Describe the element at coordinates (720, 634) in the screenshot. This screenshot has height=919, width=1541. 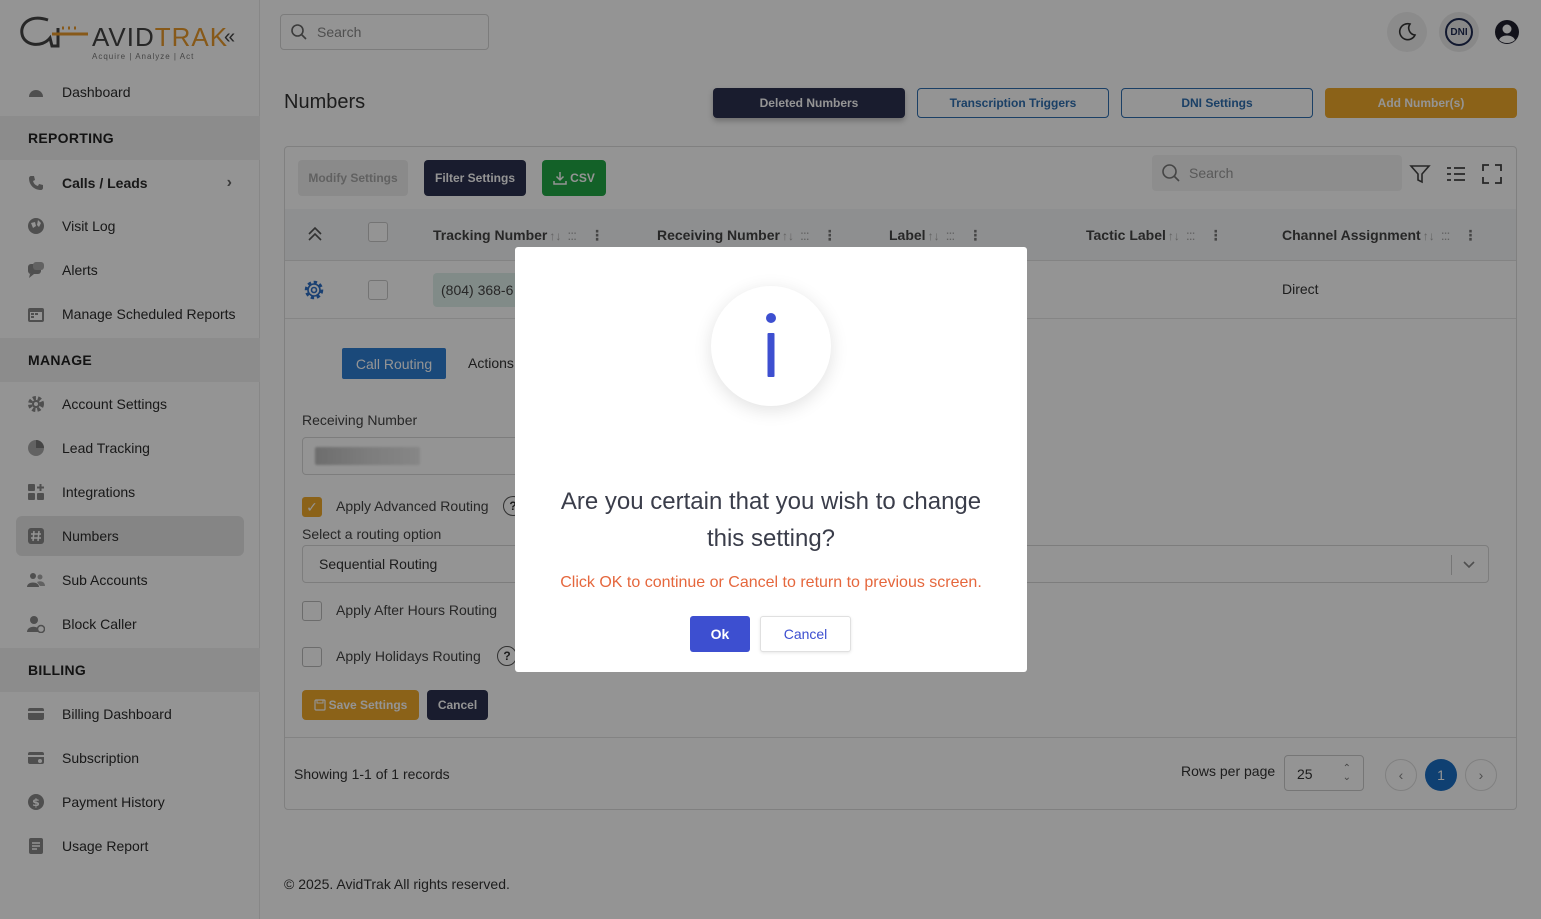
I see `ok-button: Ok` at that location.